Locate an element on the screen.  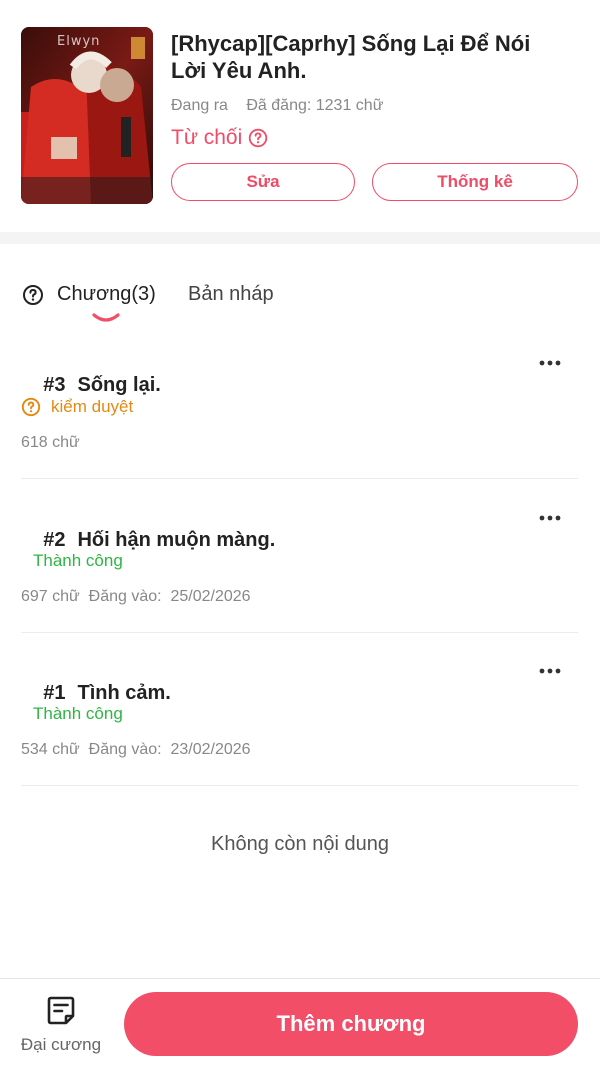
end-of-list-text: Không còn nội dung is located at coordinates (300, 844).